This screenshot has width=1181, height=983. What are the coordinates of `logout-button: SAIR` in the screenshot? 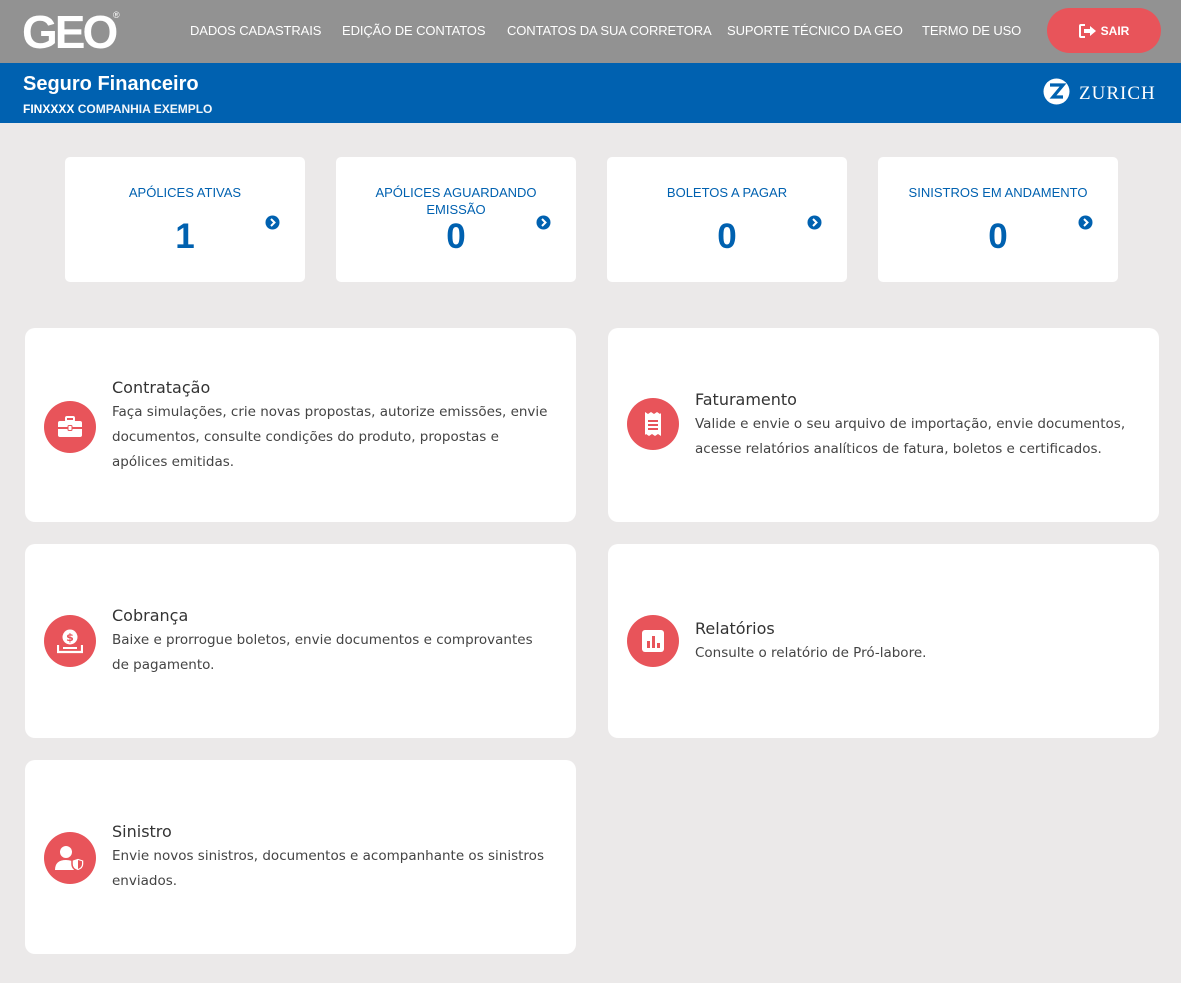 It's located at (1104, 30).